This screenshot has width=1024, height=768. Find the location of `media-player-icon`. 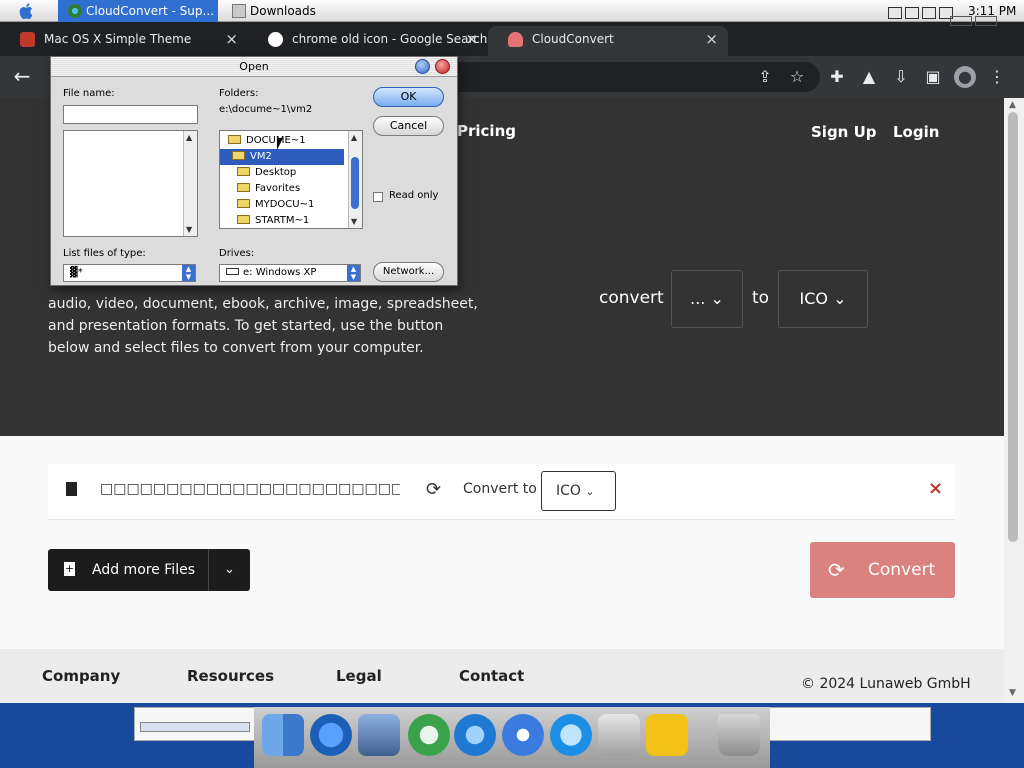

media-player-icon is located at coordinates (475, 735).